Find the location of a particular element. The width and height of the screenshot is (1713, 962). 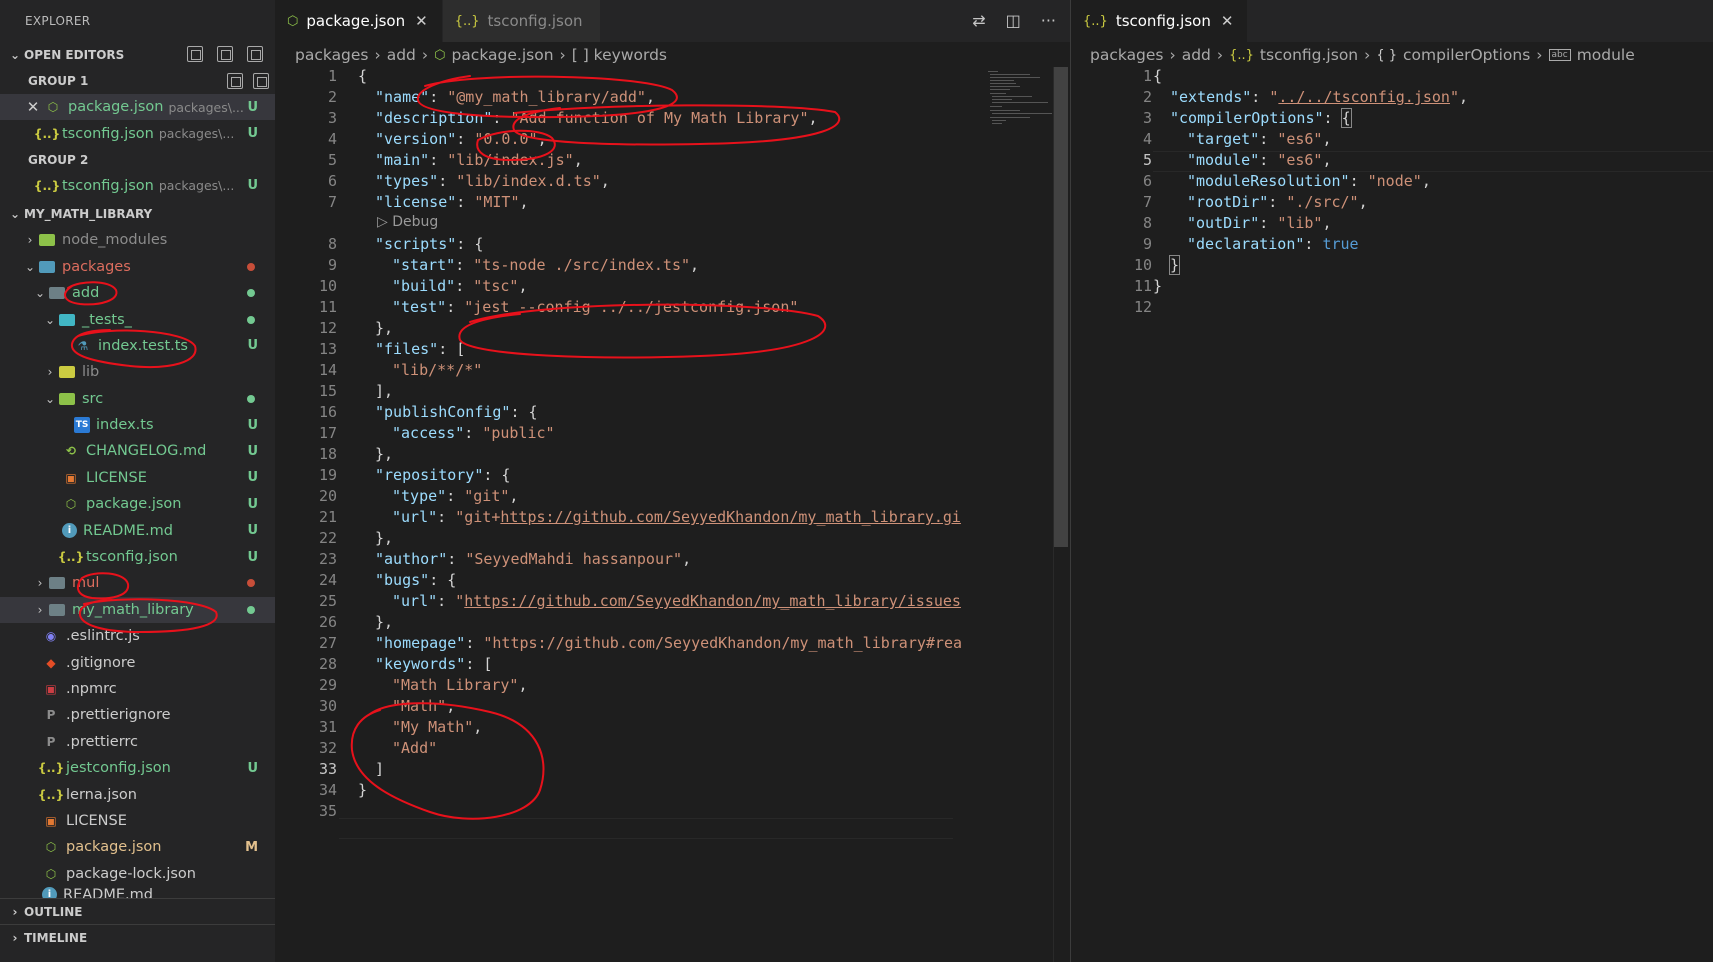

open-editors-header: ⌄ OPEN EDITORS is located at coordinates (137, 55).